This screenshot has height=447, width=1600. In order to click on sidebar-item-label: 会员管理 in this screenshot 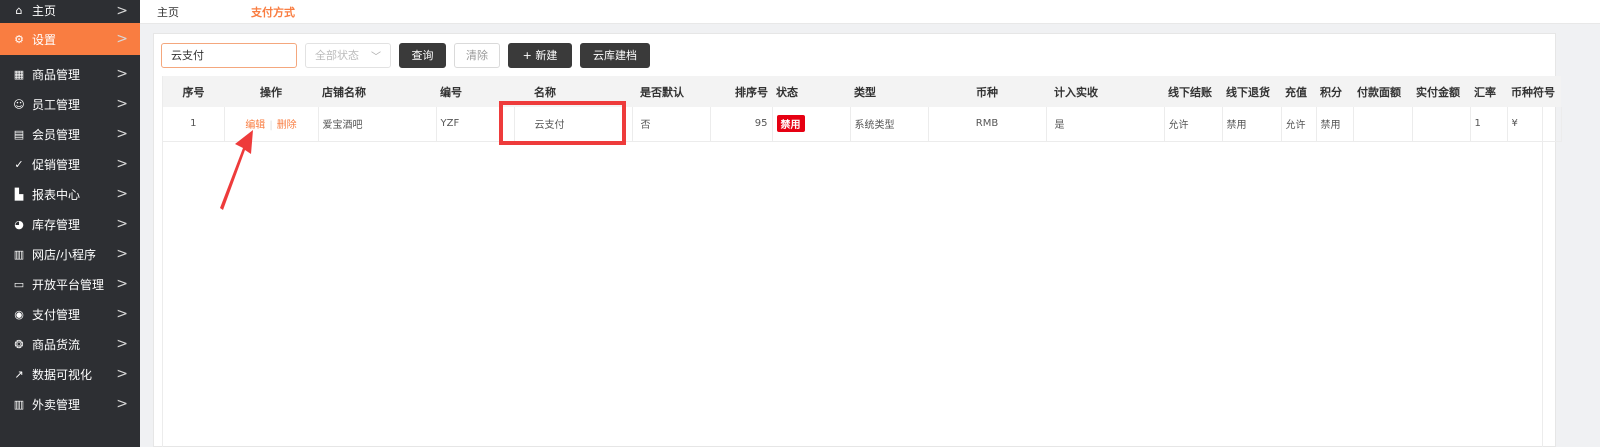, I will do `click(56, 134)`.